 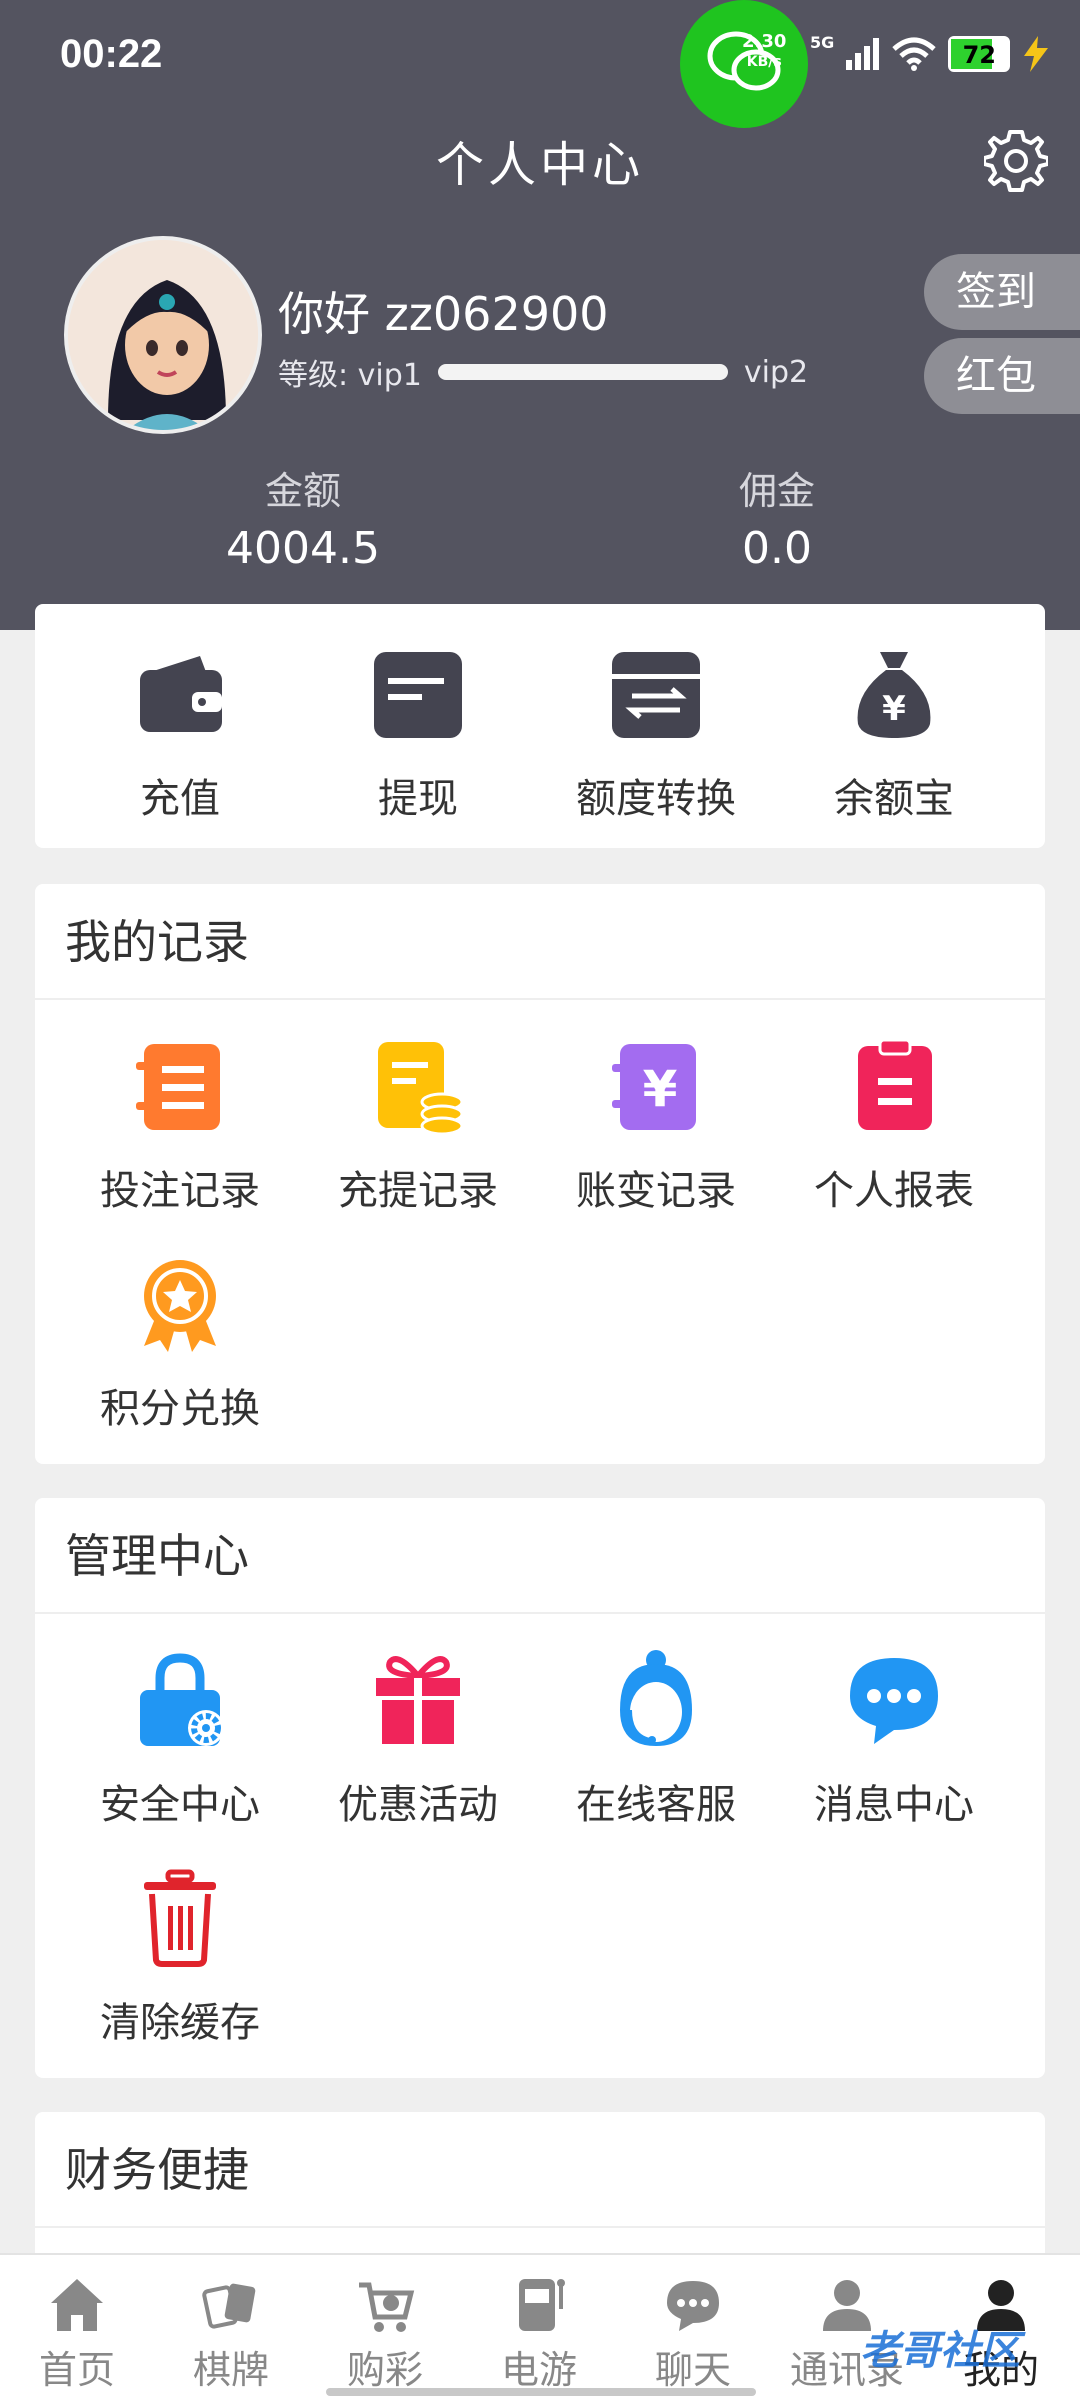 What do you see at coordinates (894, 1701) in the screenshot?
I see `chat-bubble-icon` at bounding box center [894, 1701].